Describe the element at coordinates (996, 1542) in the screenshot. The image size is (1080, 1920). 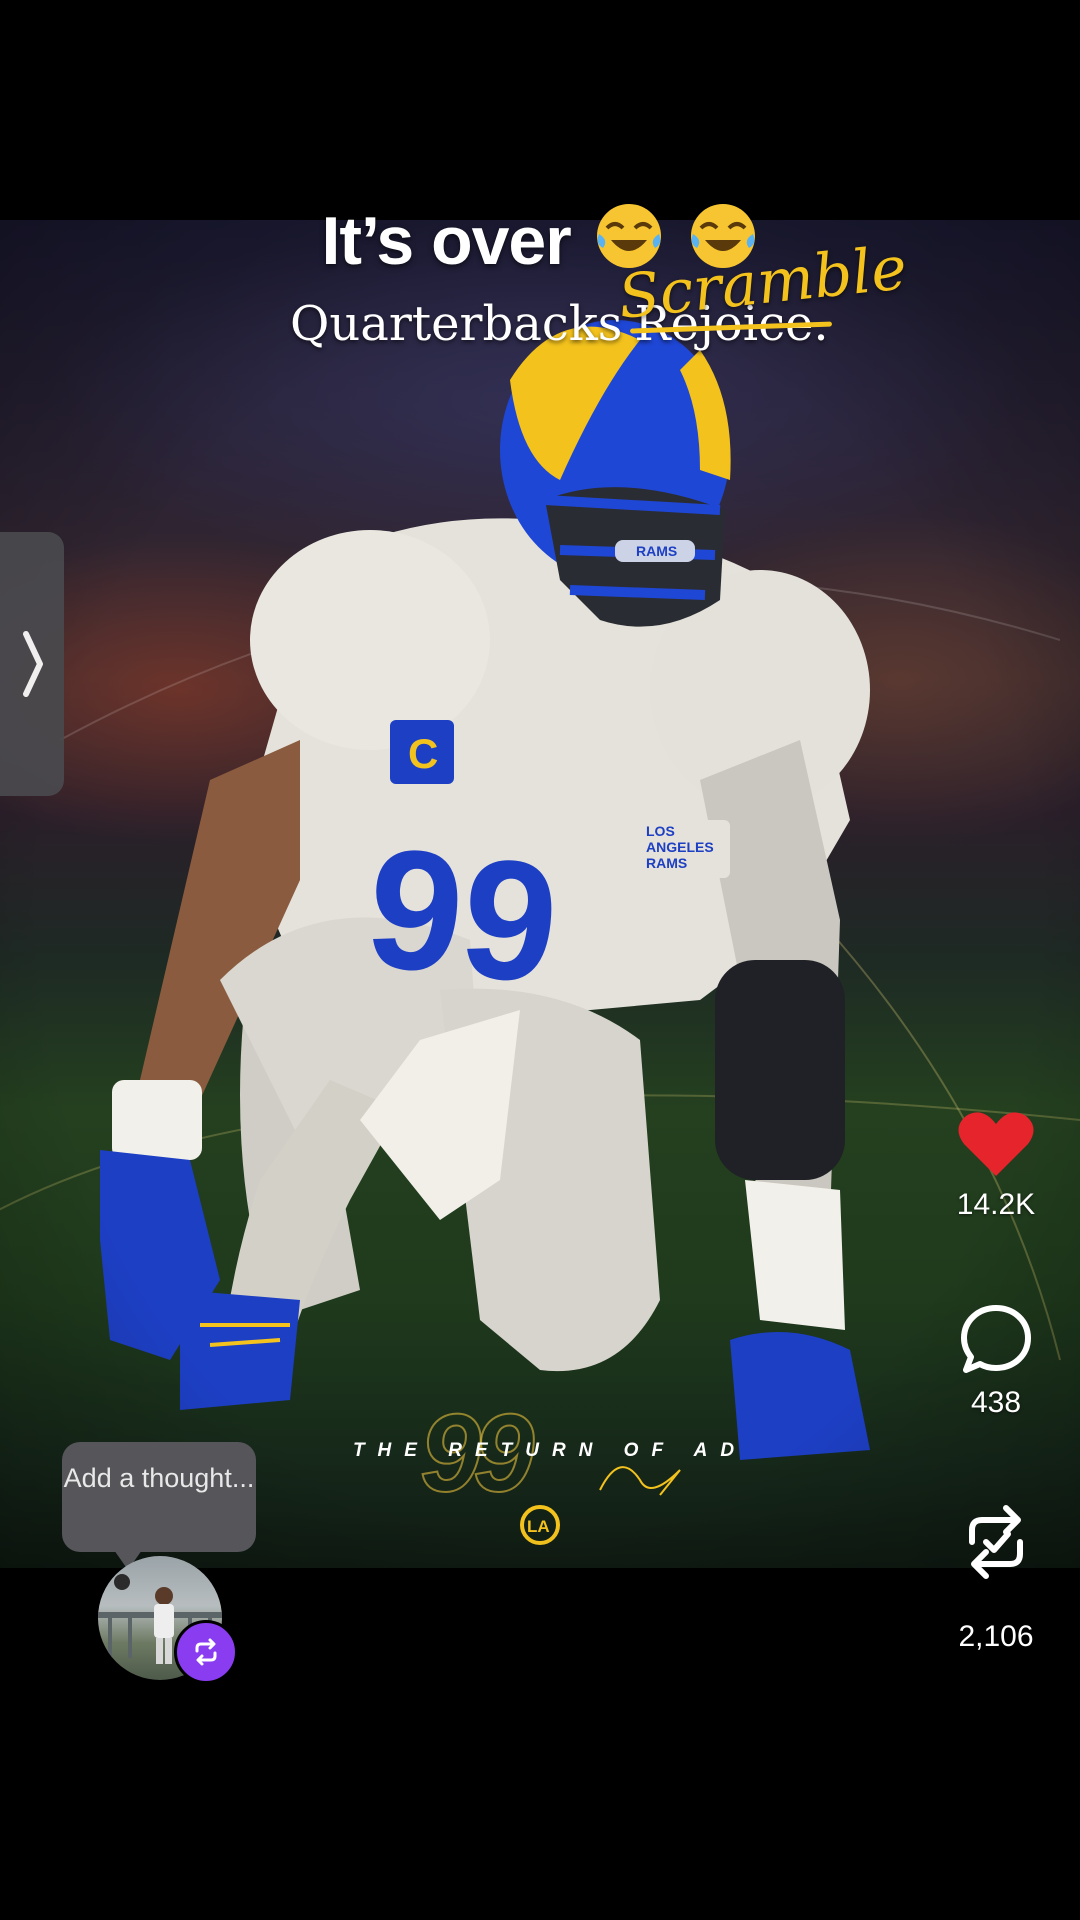
I see `repost-check-icon` at that location.